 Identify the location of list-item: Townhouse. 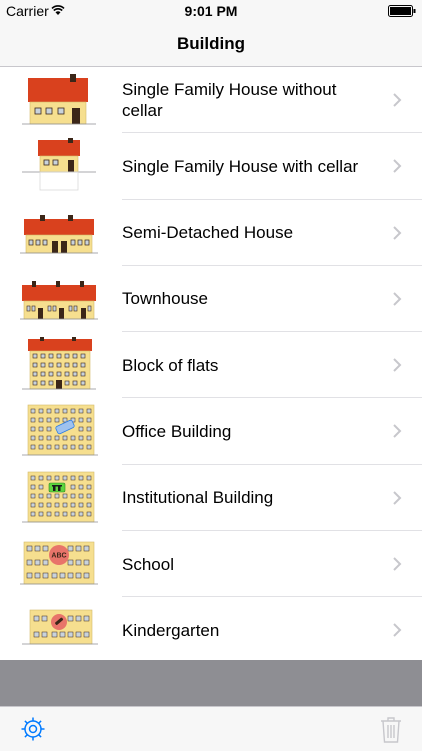
(211, 299).